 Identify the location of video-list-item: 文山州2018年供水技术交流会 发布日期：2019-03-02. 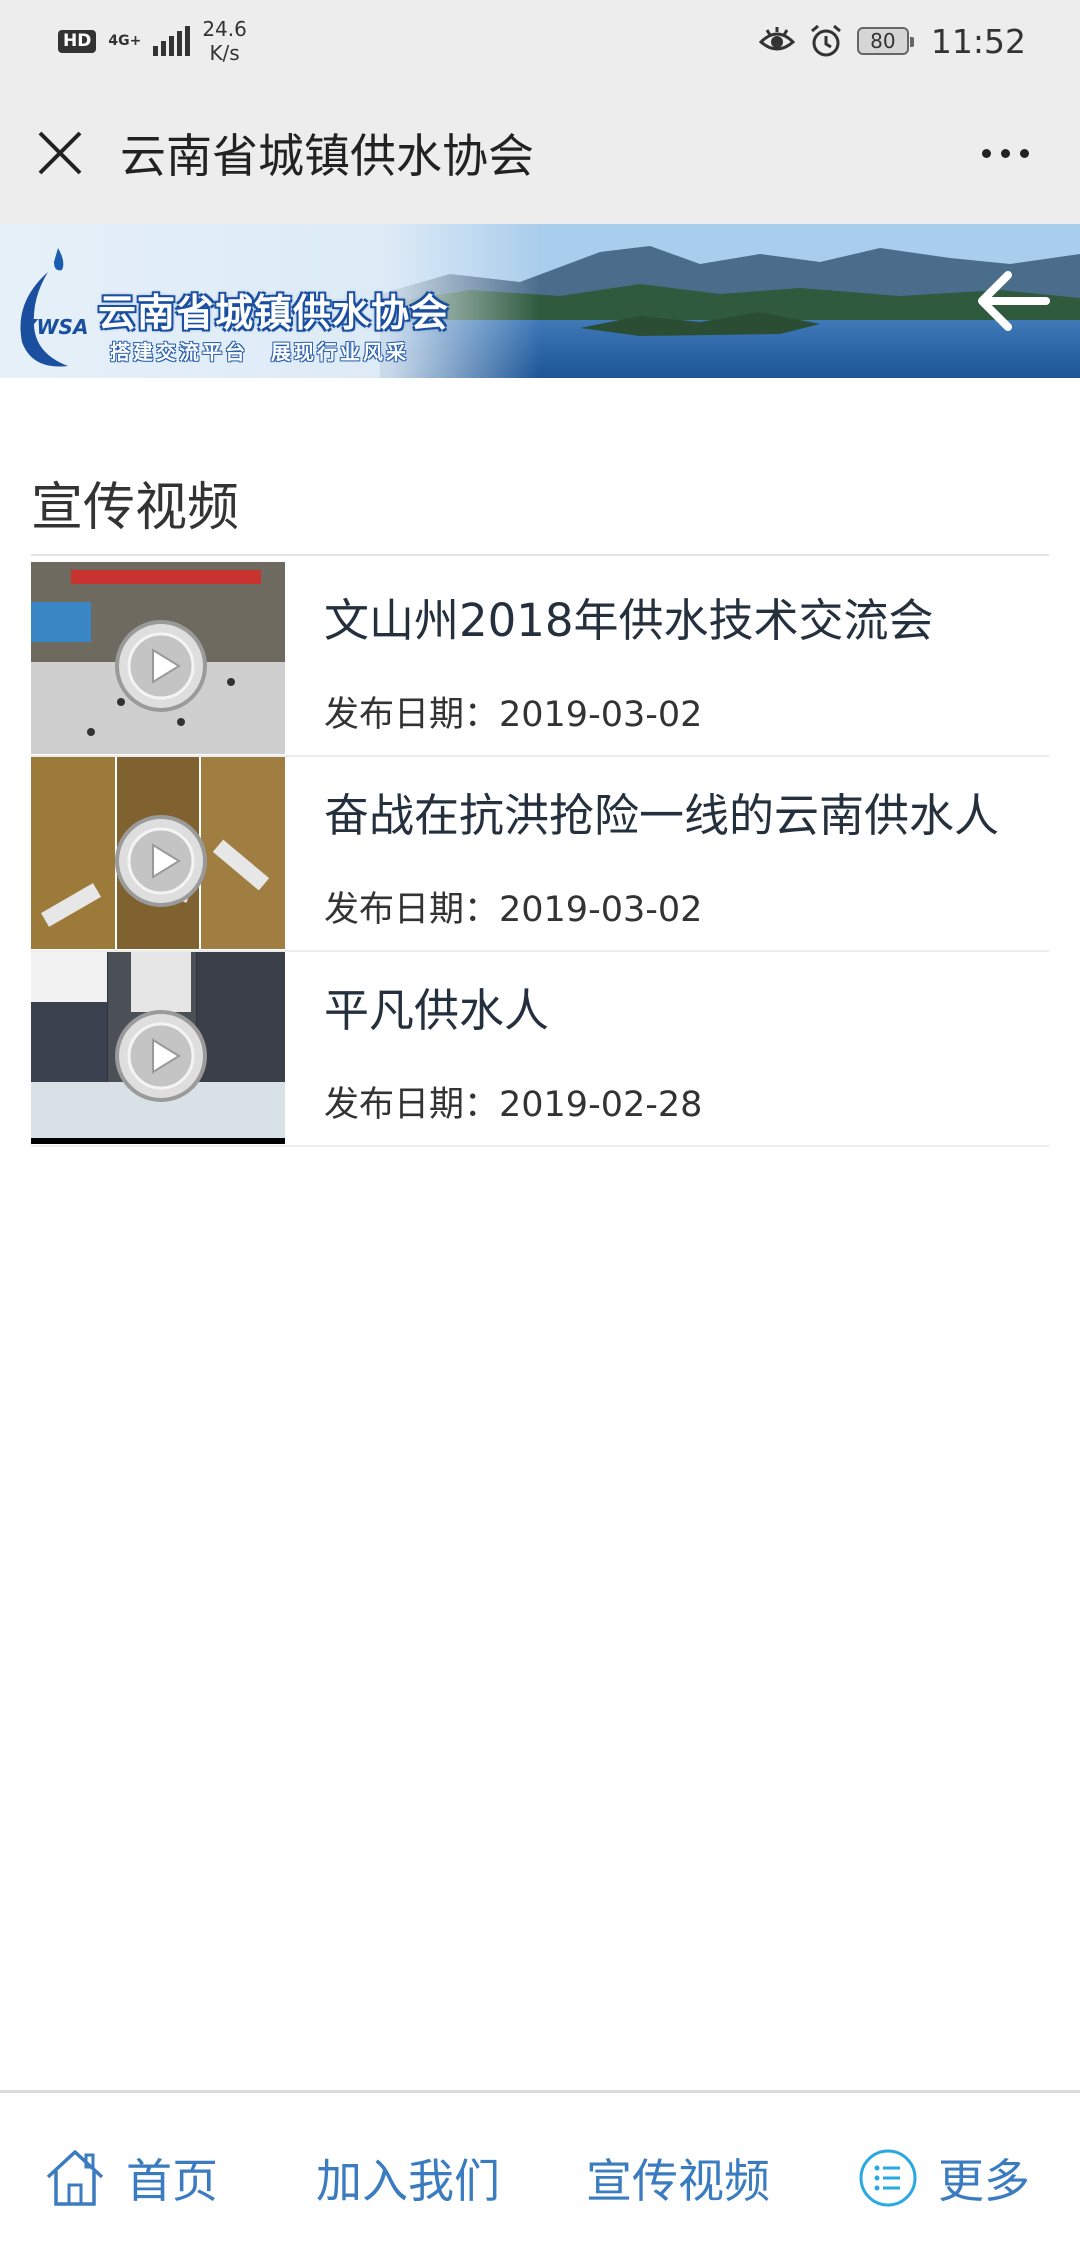
(540, 659).